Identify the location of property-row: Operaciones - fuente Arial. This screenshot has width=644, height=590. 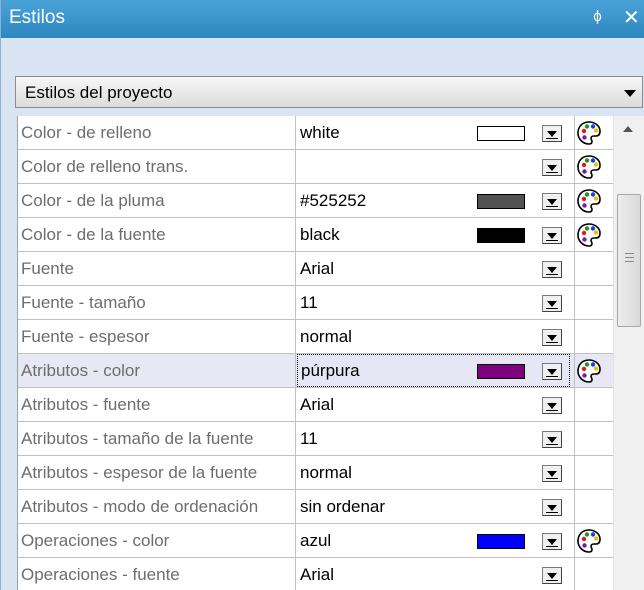
(316, 574).